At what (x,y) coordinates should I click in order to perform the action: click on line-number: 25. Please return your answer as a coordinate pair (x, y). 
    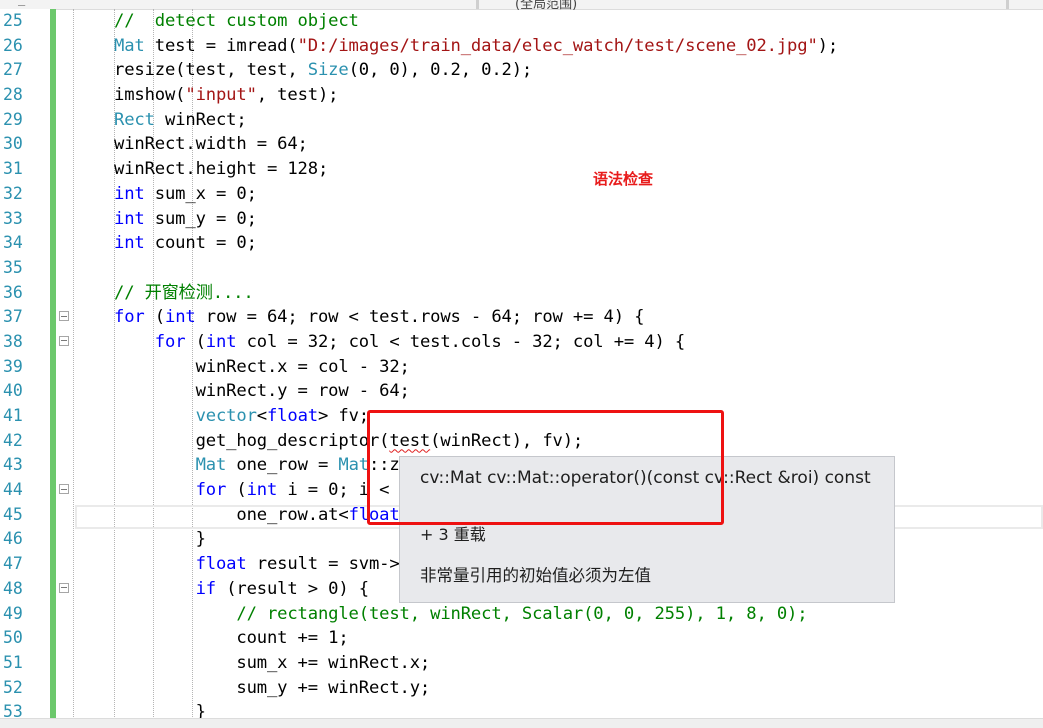
    Looking at the image, I should click on (13, 20).